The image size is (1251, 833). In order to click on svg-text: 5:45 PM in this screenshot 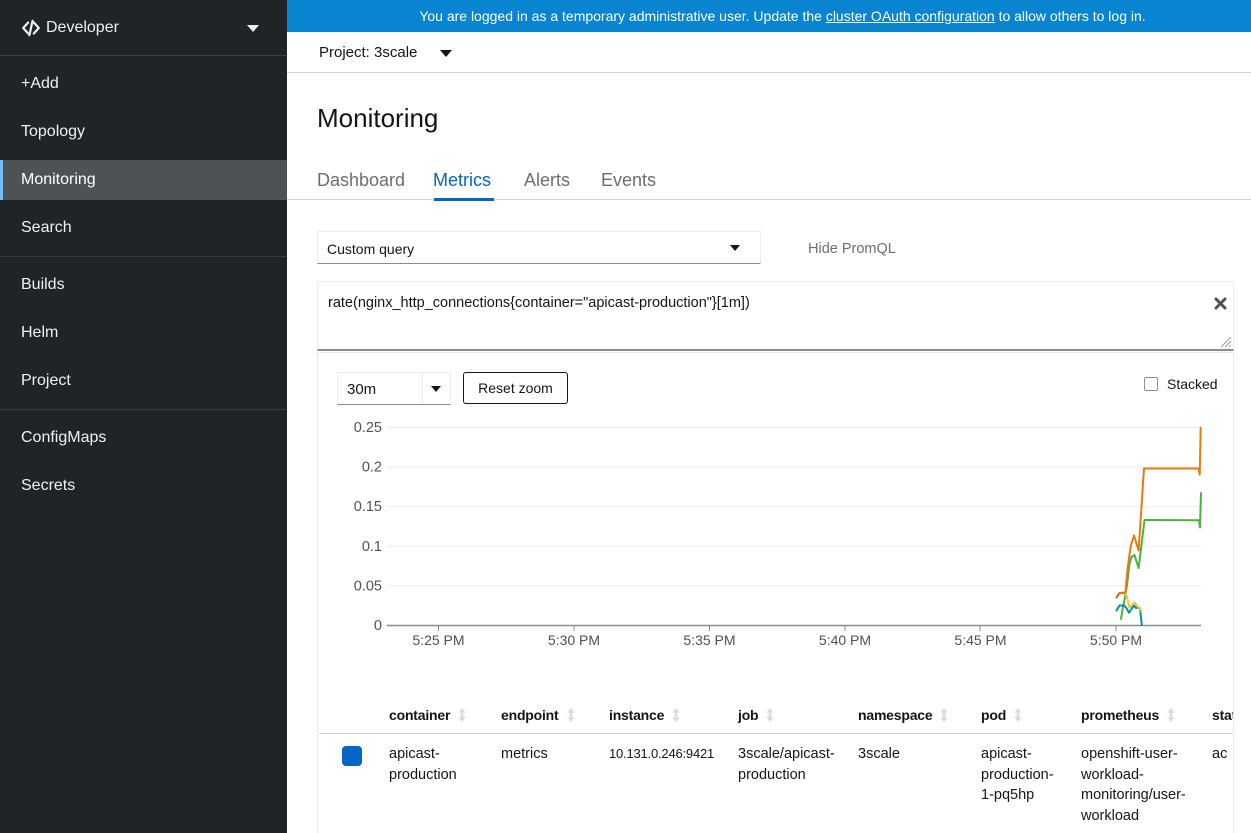, I will do `click(980, 640)`.